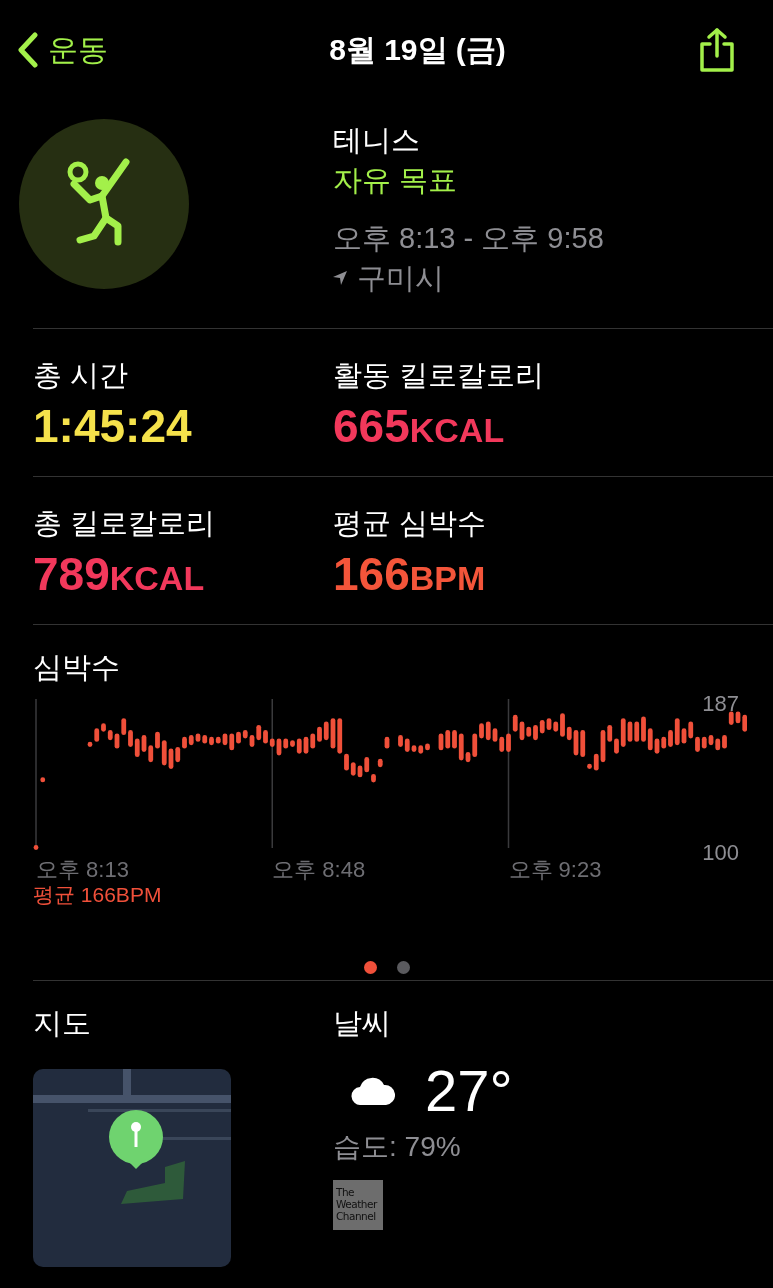  I want to click on stat-value: 789, so click(71, 574).